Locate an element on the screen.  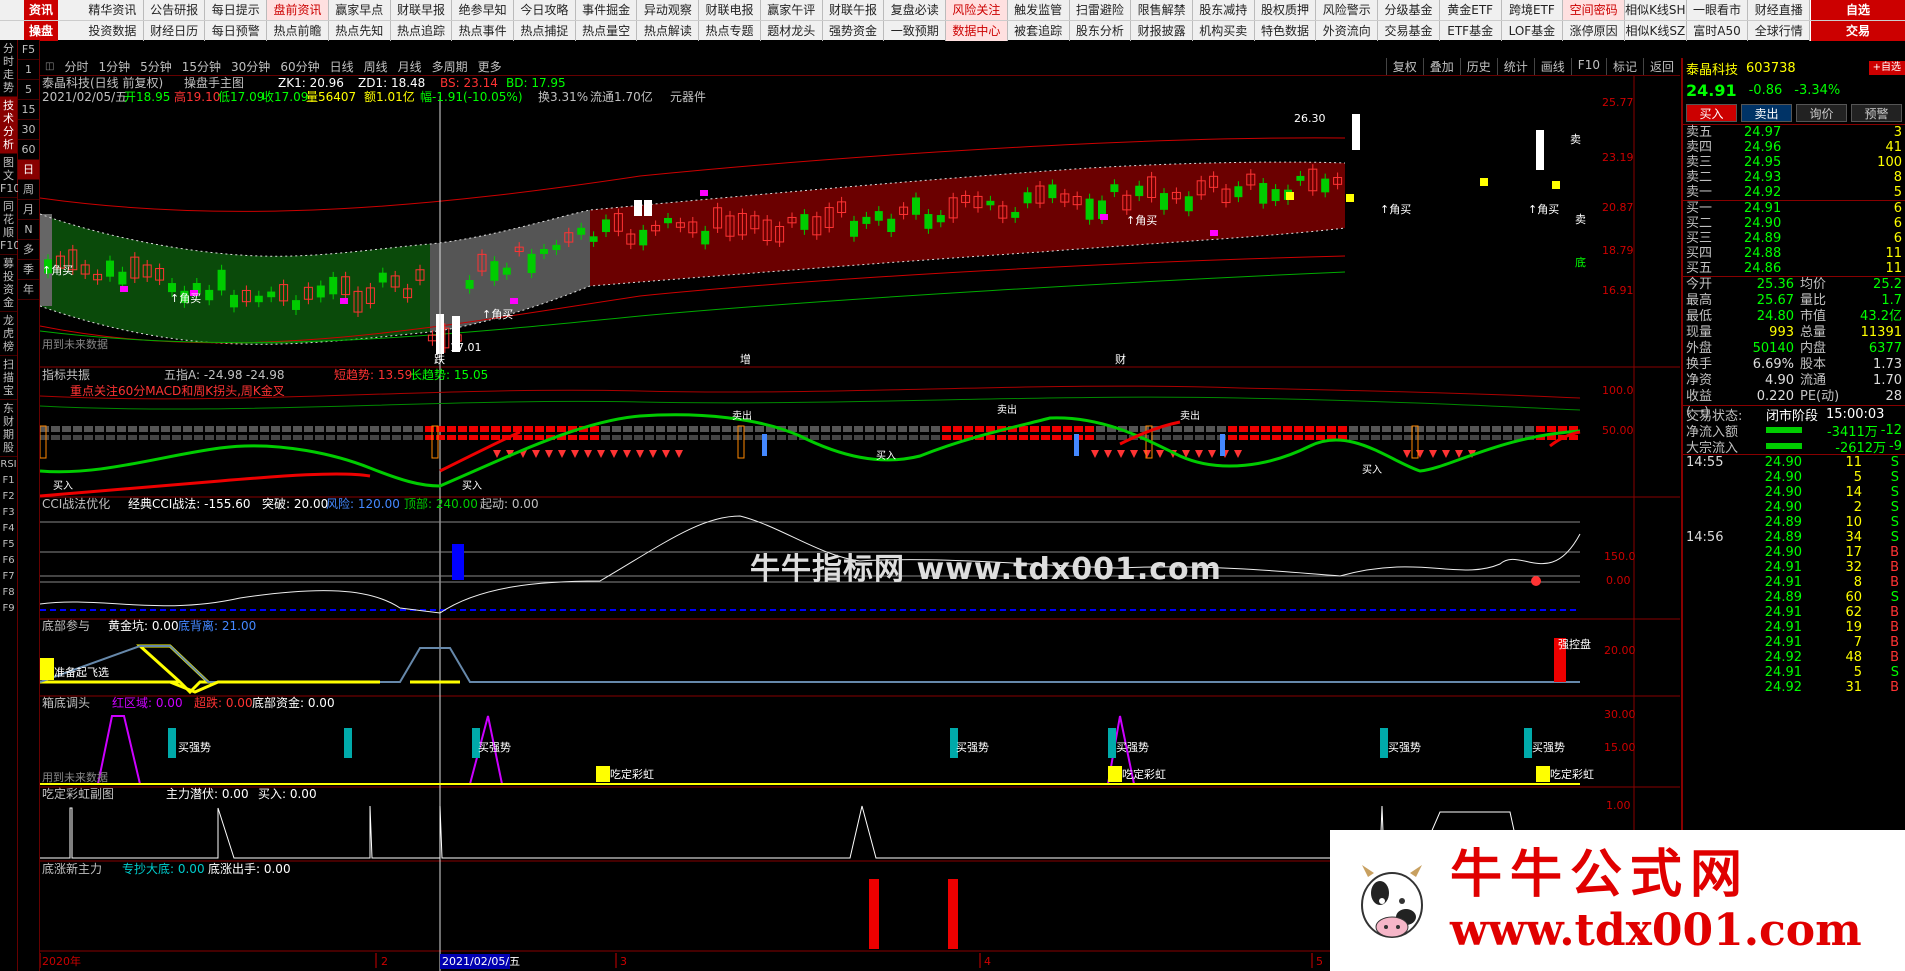
bid-row: 买三 24.89 6 is located at coordinates (1794, 238).